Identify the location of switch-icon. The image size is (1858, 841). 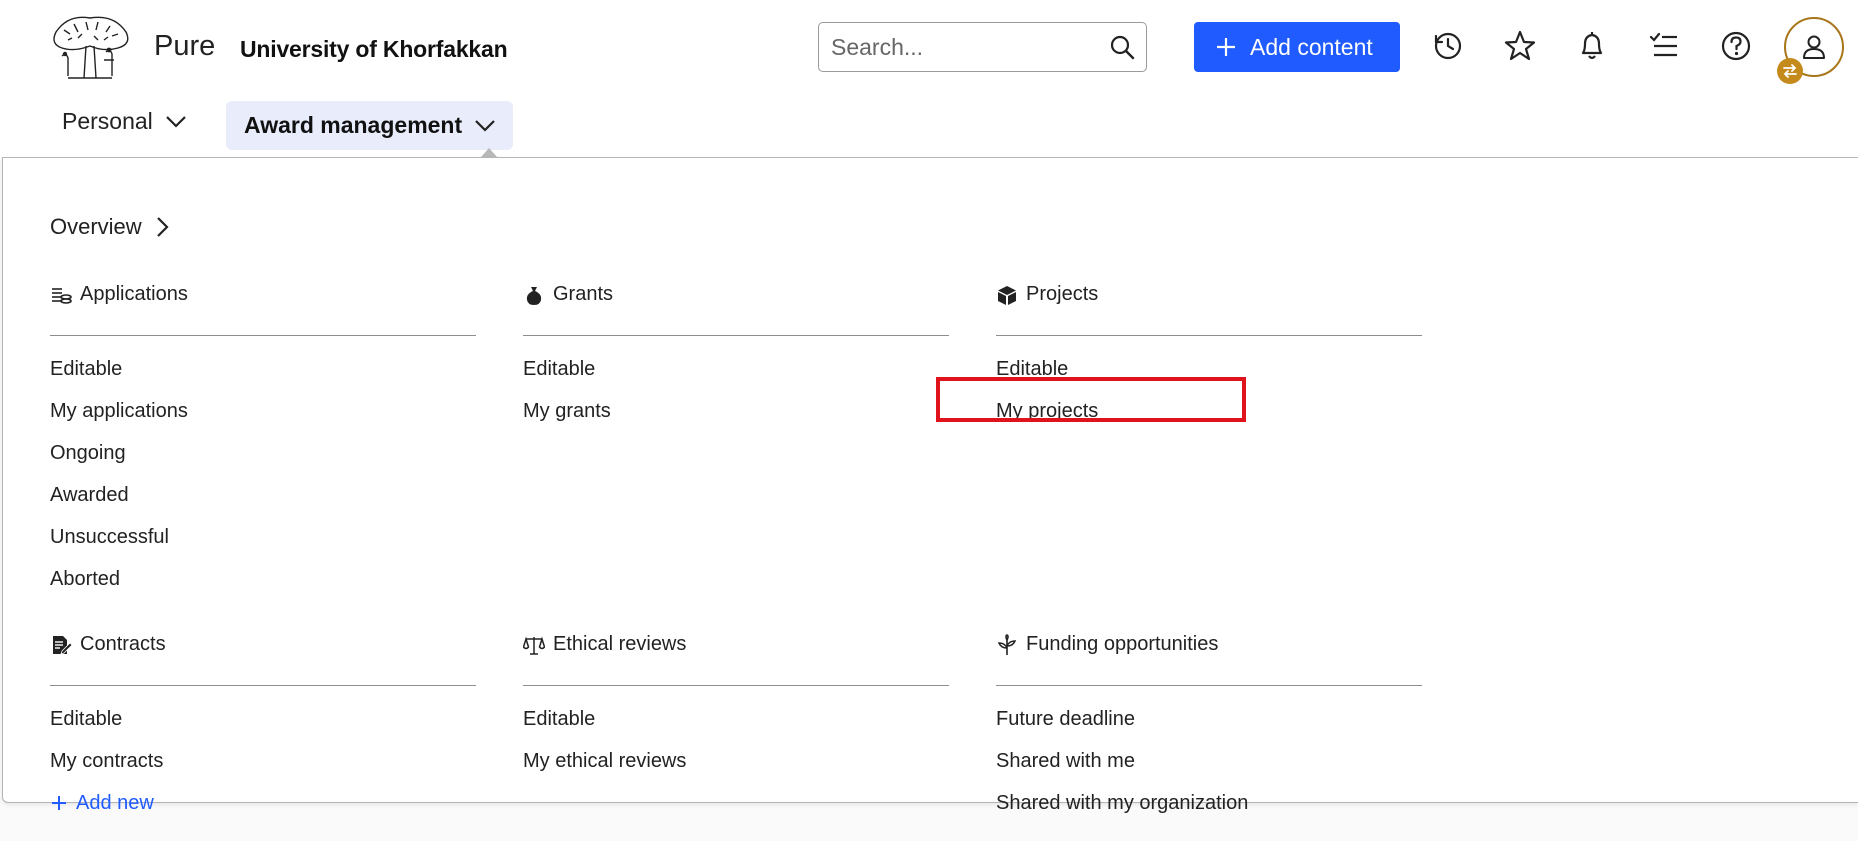
(1790, 71).